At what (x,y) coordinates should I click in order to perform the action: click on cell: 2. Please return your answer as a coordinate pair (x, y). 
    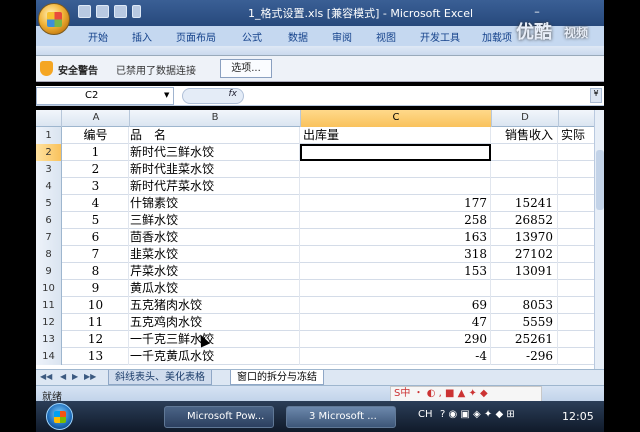
    Looking at the image, I should click on (96, 169).